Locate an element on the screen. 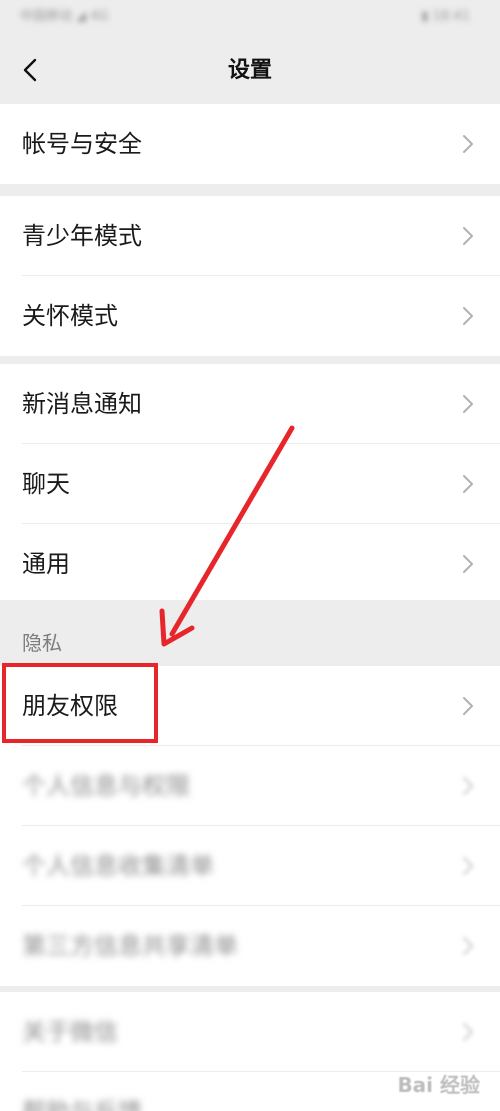  settings-item-teen-mode: 青少年模式 is located at coordinates (250, 236).